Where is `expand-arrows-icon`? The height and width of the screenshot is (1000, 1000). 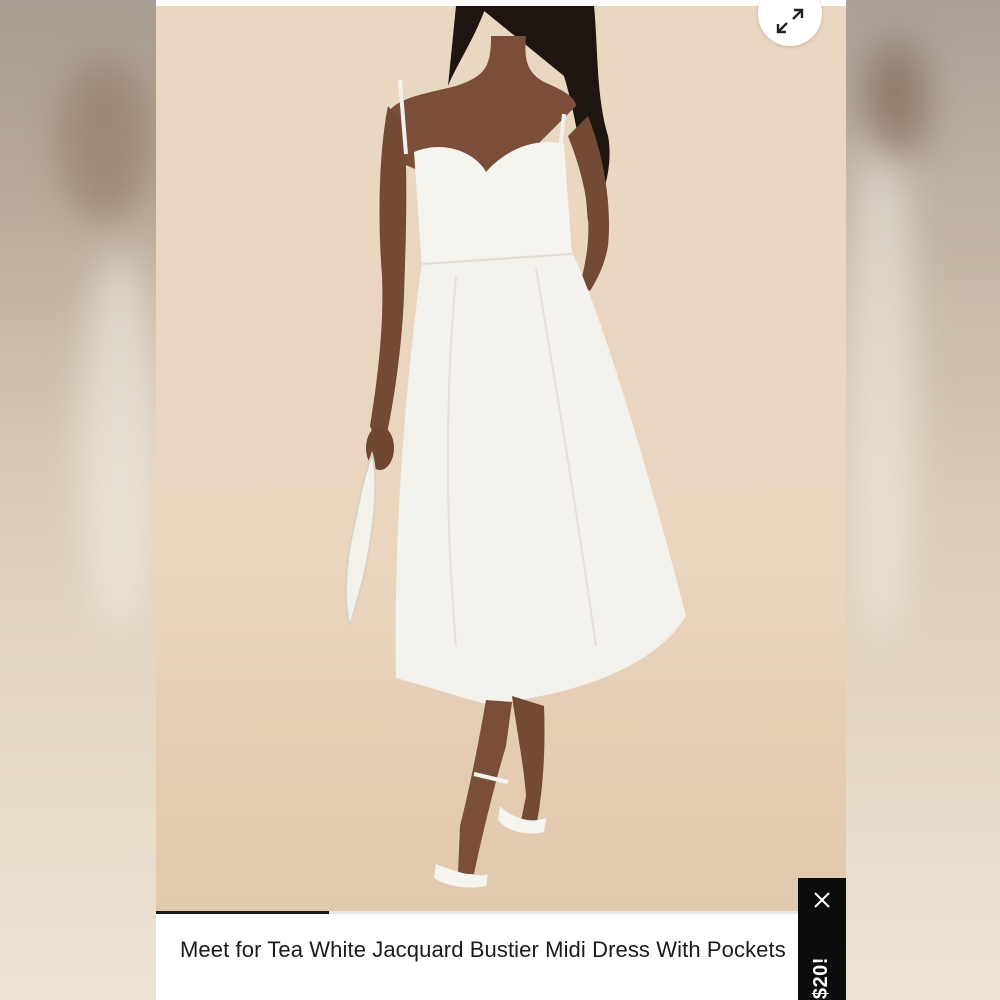
expand-arrows-icon is located at coordinates (790, 21).